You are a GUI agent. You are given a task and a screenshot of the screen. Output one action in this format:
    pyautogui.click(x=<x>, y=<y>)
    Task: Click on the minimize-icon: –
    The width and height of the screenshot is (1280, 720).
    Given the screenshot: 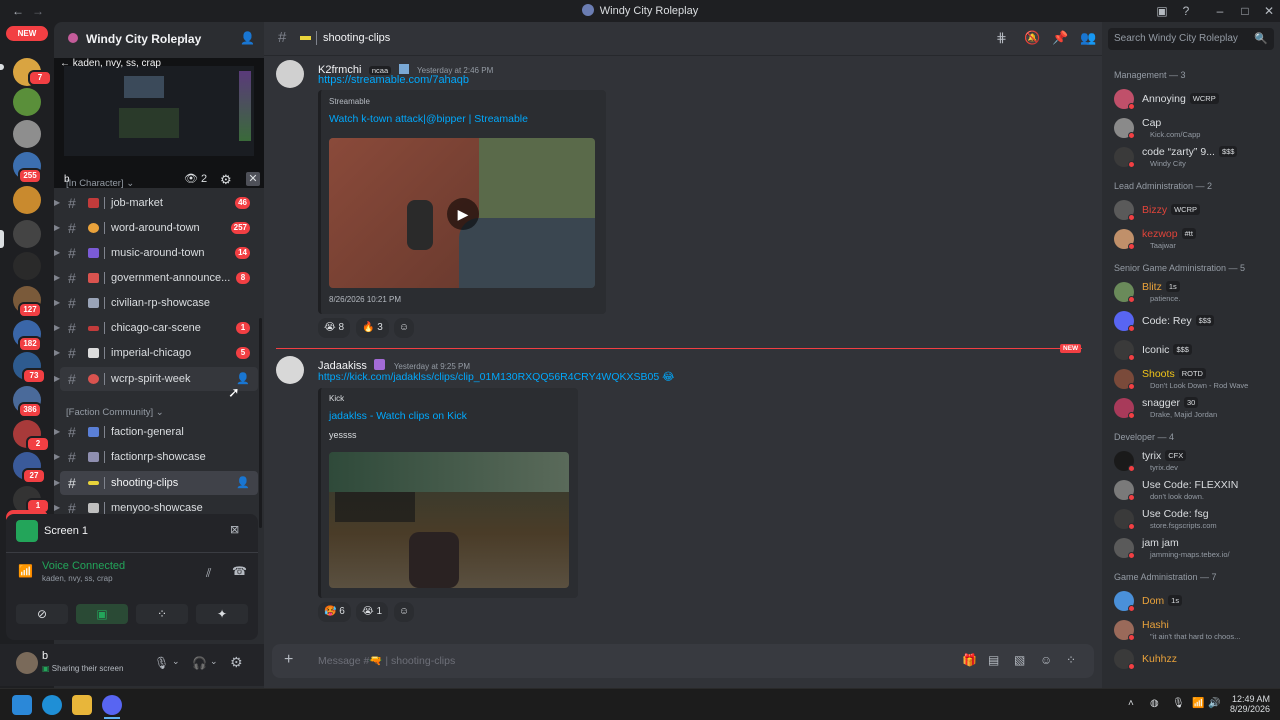 What is the action you would take?
    pyautogui.click(x=1220, y=11)
    